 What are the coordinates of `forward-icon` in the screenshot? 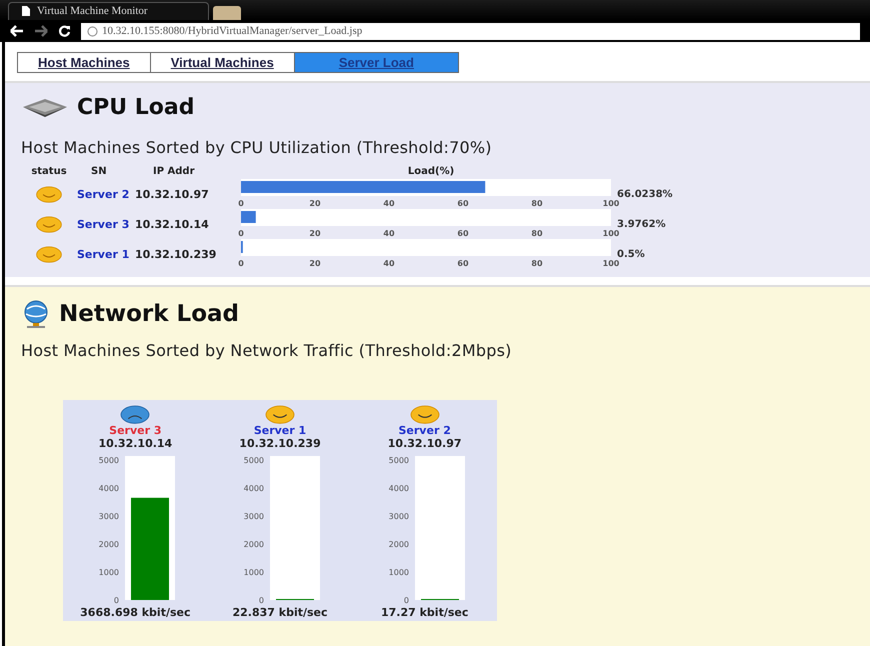 It's located at (41, 31).